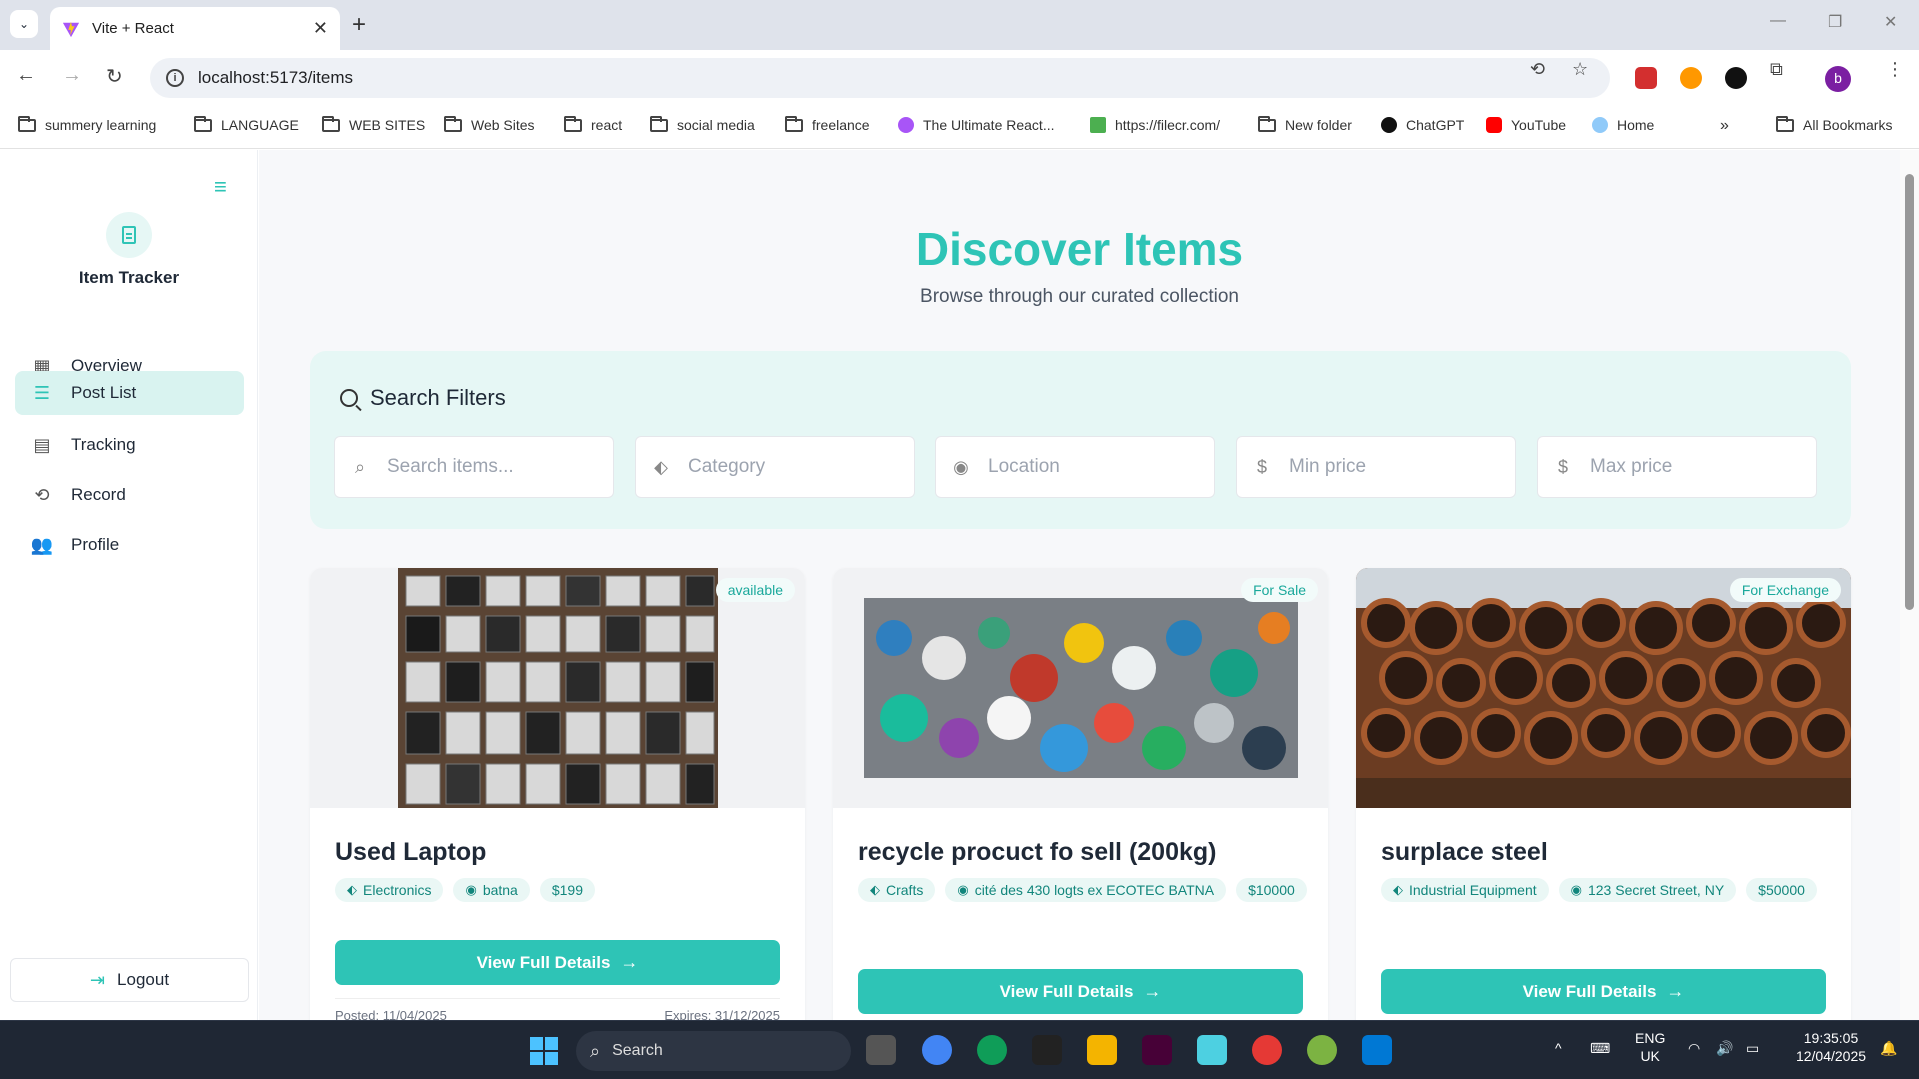 This screenshot has height=1079, width=1919. What do you see at coordinates (1079, 249) in the screenshot?
I see `page-title: Discover Items` at bounding box center [1079, 249].